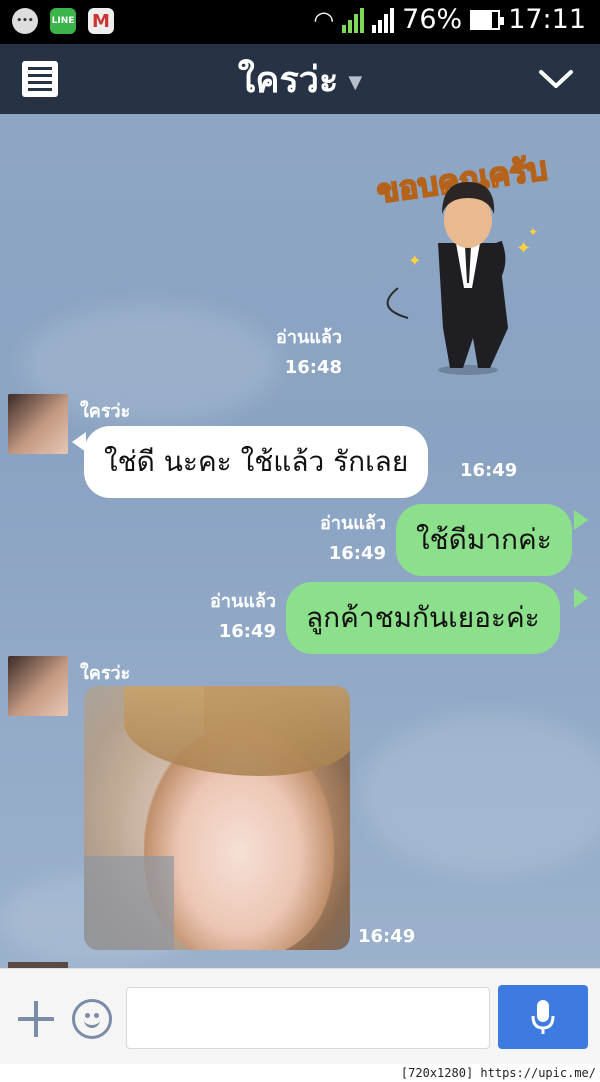  I want to click on chat-title: ใครว่ะ, so click(288, 79).